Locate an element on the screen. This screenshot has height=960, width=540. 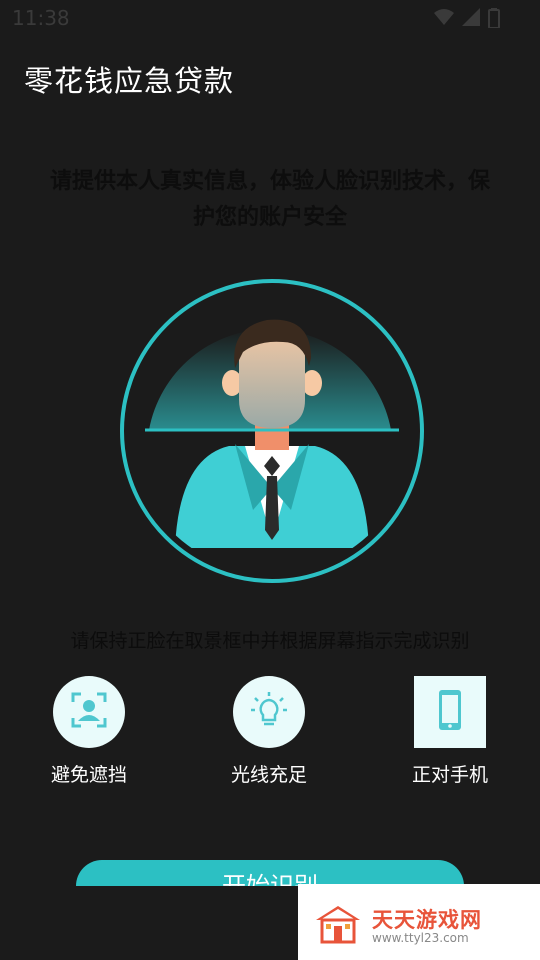
wifi-icon is located at coordinates (444, 20).